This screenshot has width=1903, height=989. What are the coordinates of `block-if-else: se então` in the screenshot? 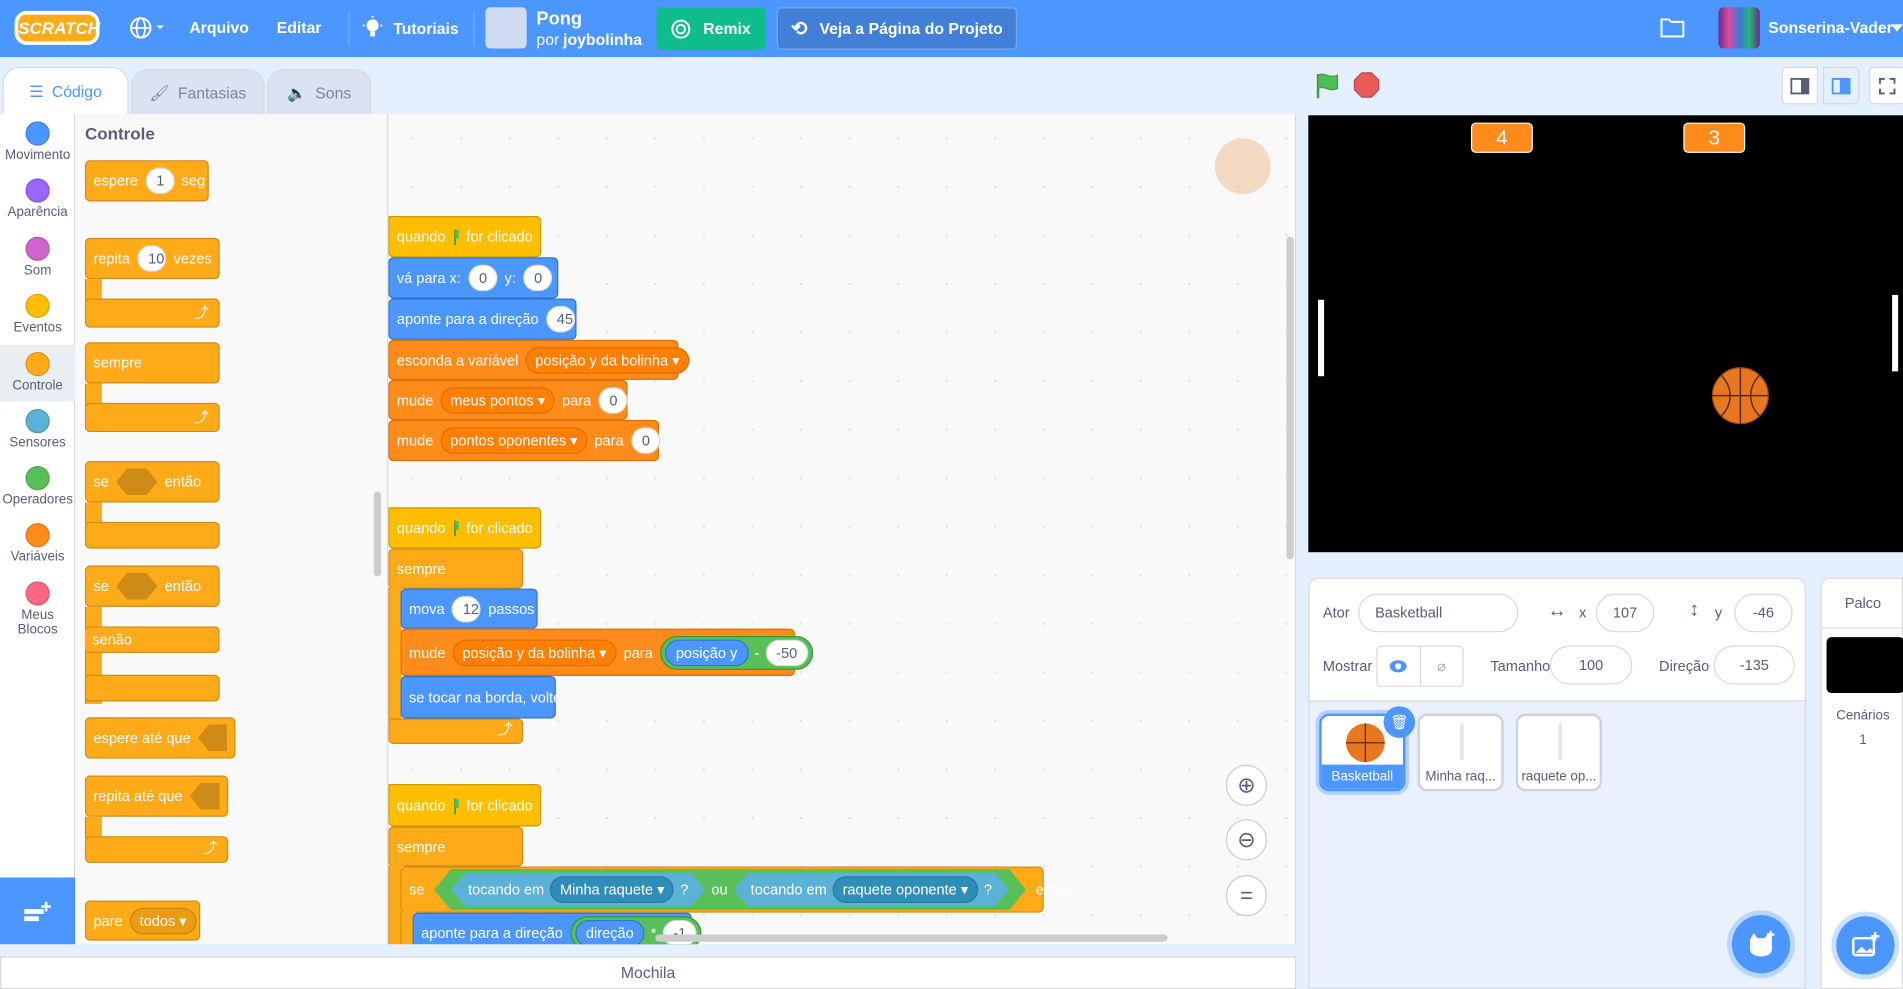 It's located at (152, 586).